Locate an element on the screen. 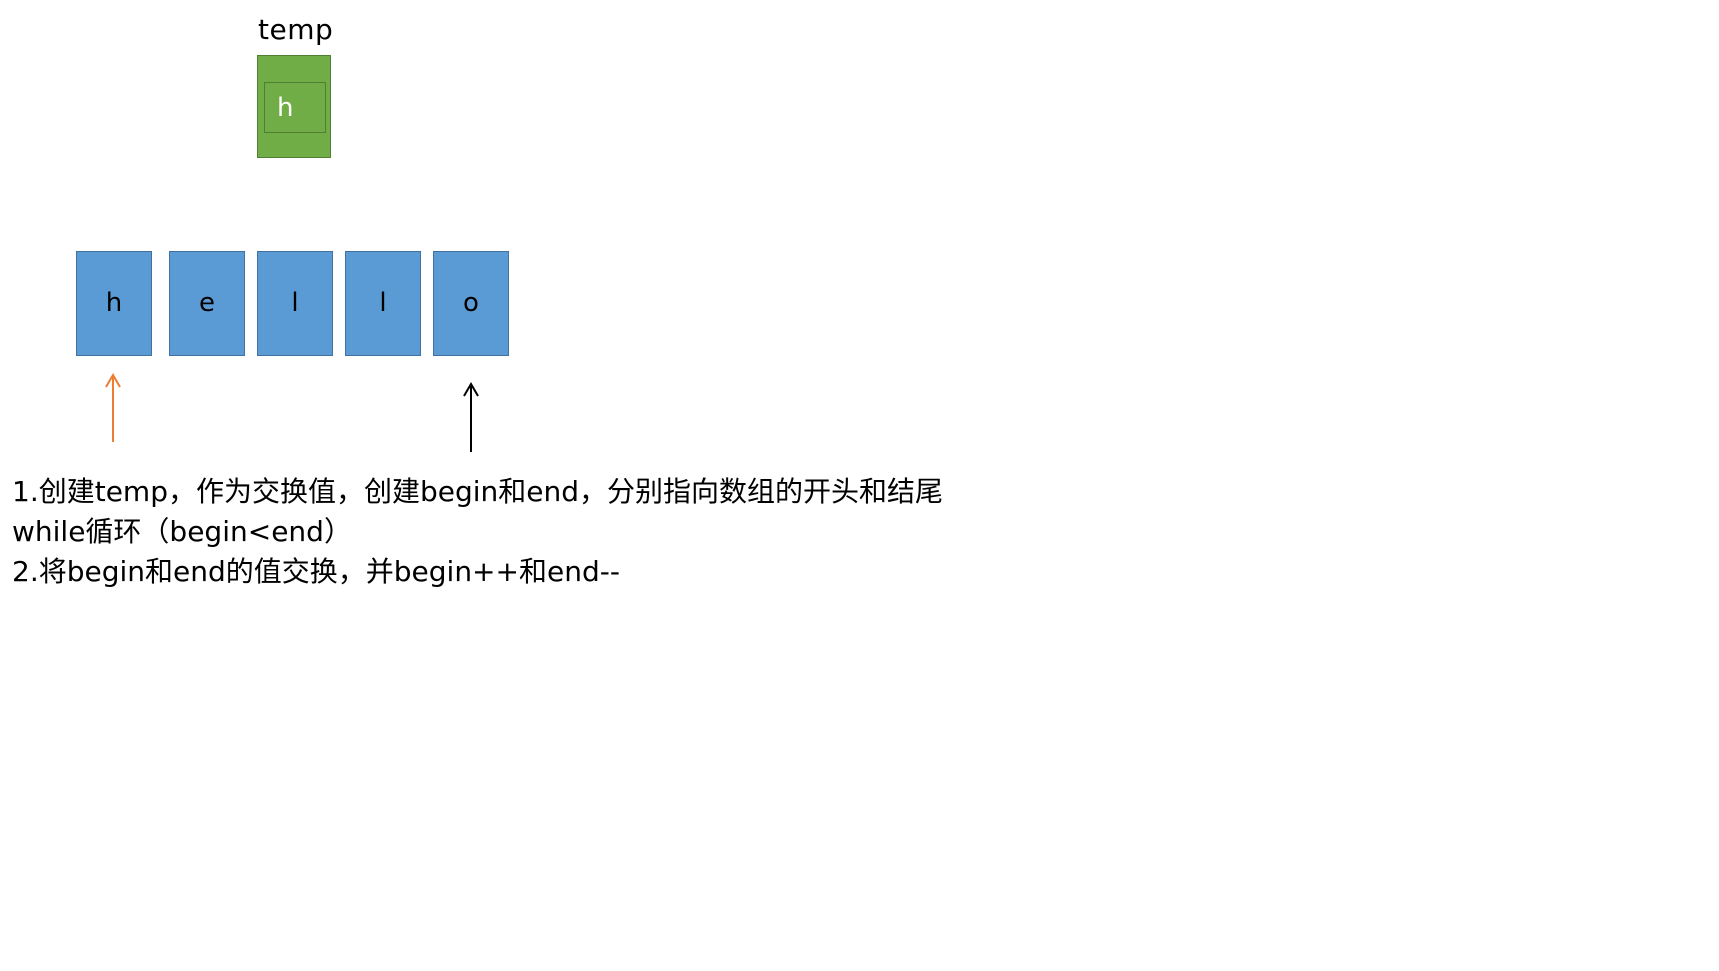 The height and width of the screenshot is (971, 1719). note-line-2: while循环（begin<end） is located at coordinates (182, 531).